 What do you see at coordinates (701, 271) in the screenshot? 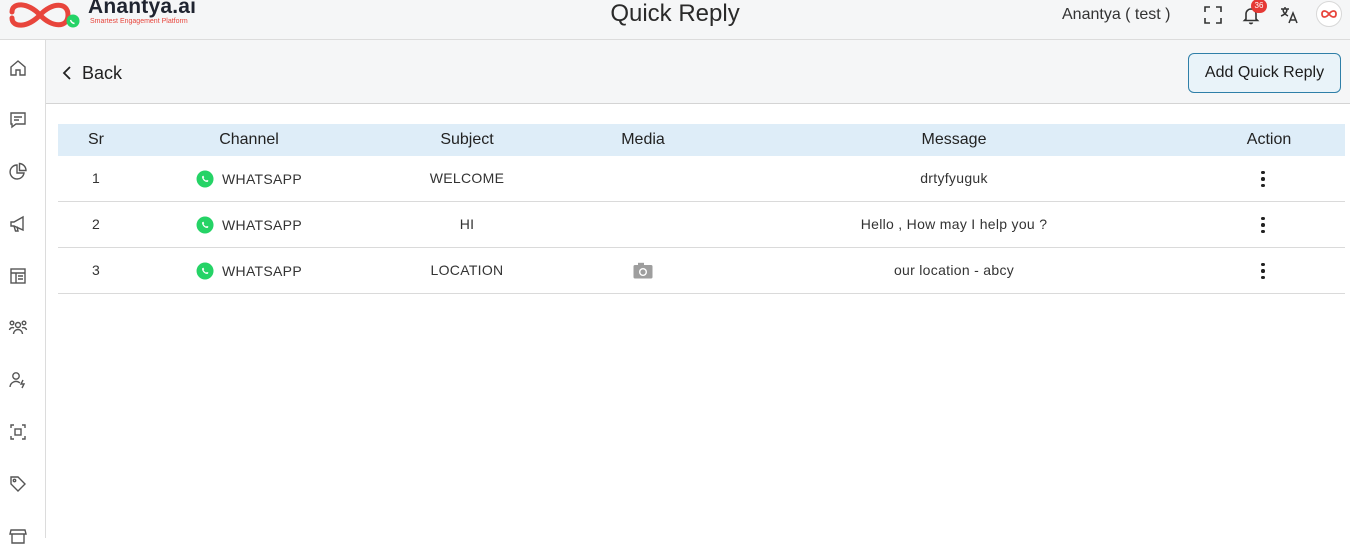
I see `table-row: 3 WHATSAPP LOCATION our location - abcy` at bounding box center [701, 271].